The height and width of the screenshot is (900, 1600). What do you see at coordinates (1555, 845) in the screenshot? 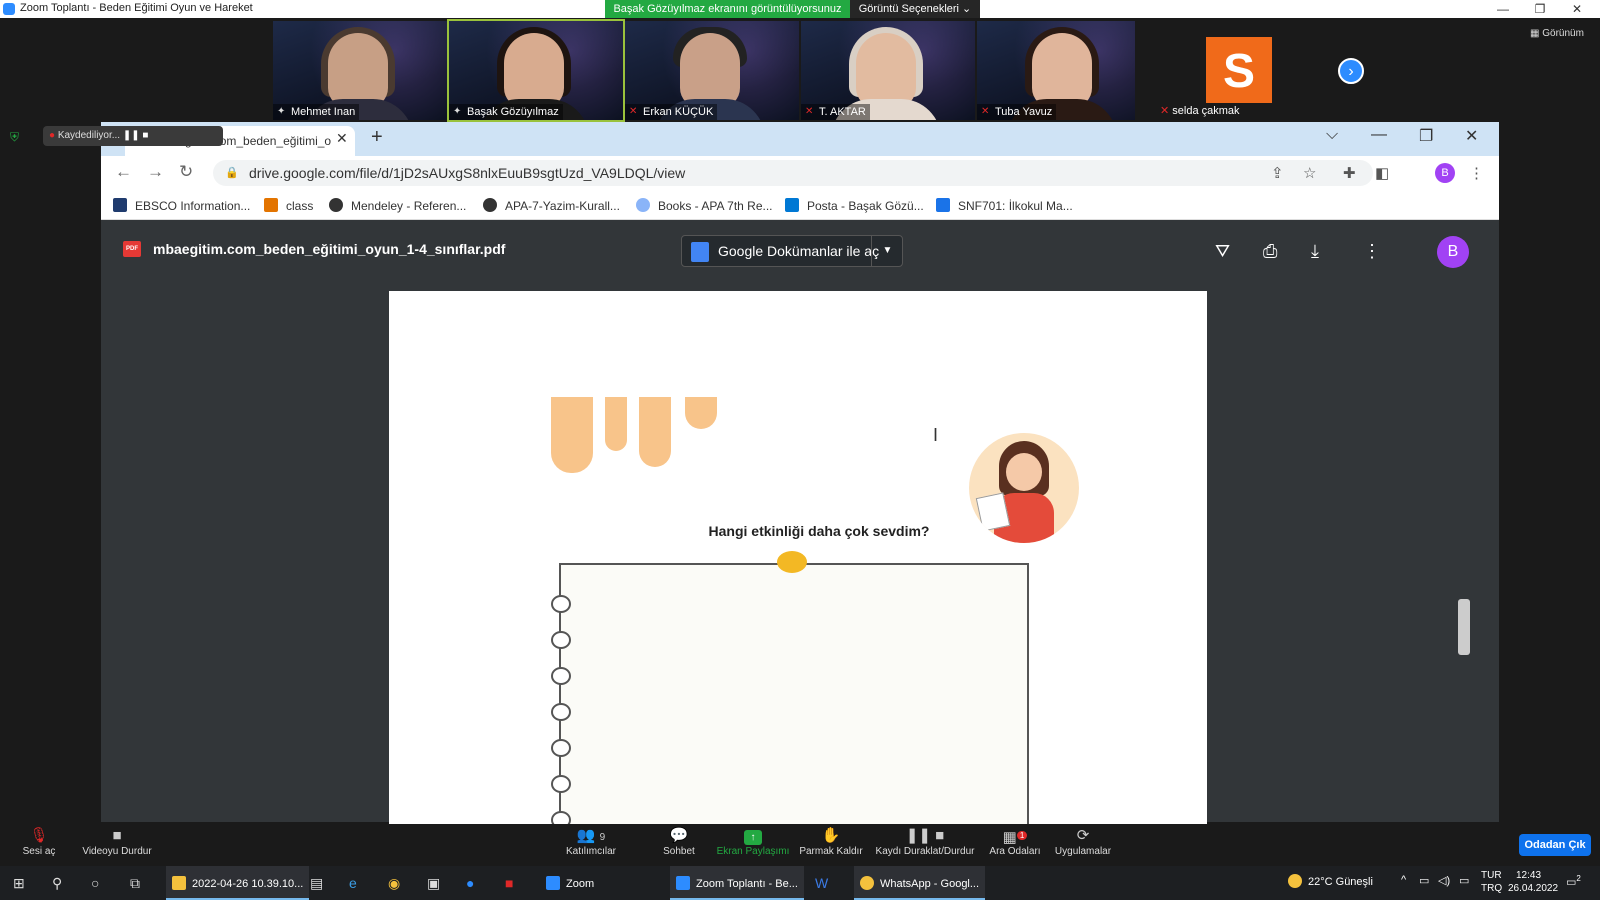
I see `leave-room-button: Odadan Çık` at bounding box center [1555, 845].